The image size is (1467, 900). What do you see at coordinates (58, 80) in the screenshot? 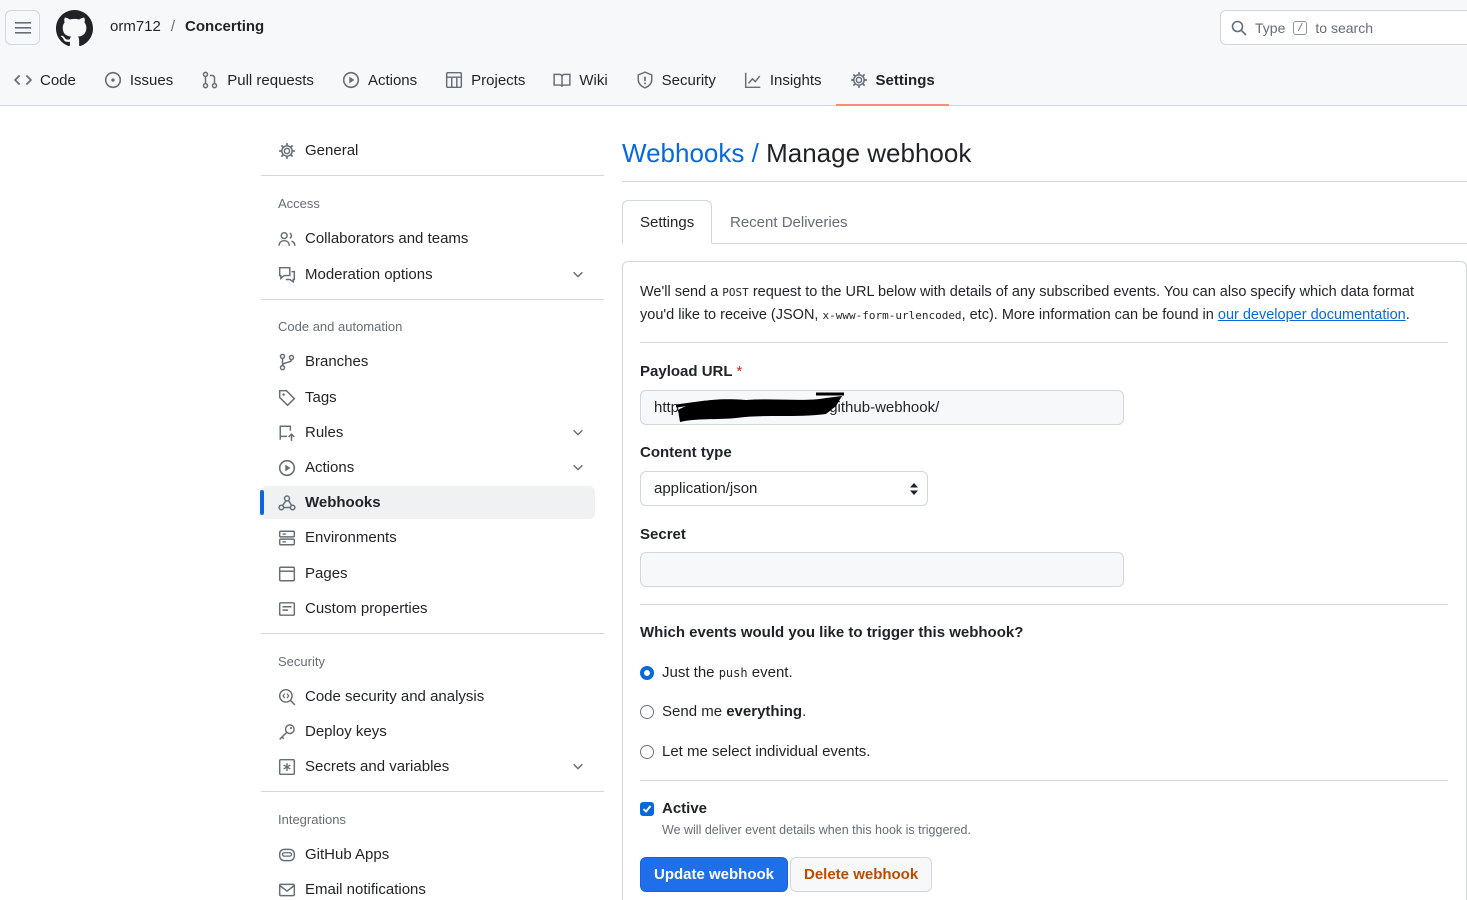
I see `tab-label: Code` at bounding box center [58, 80].